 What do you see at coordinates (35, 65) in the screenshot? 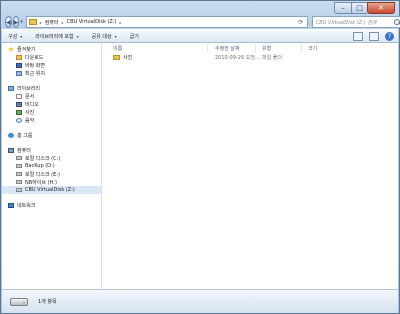
I see `nav-item-label: 바탕 화면` at bounding box center [35, 65].